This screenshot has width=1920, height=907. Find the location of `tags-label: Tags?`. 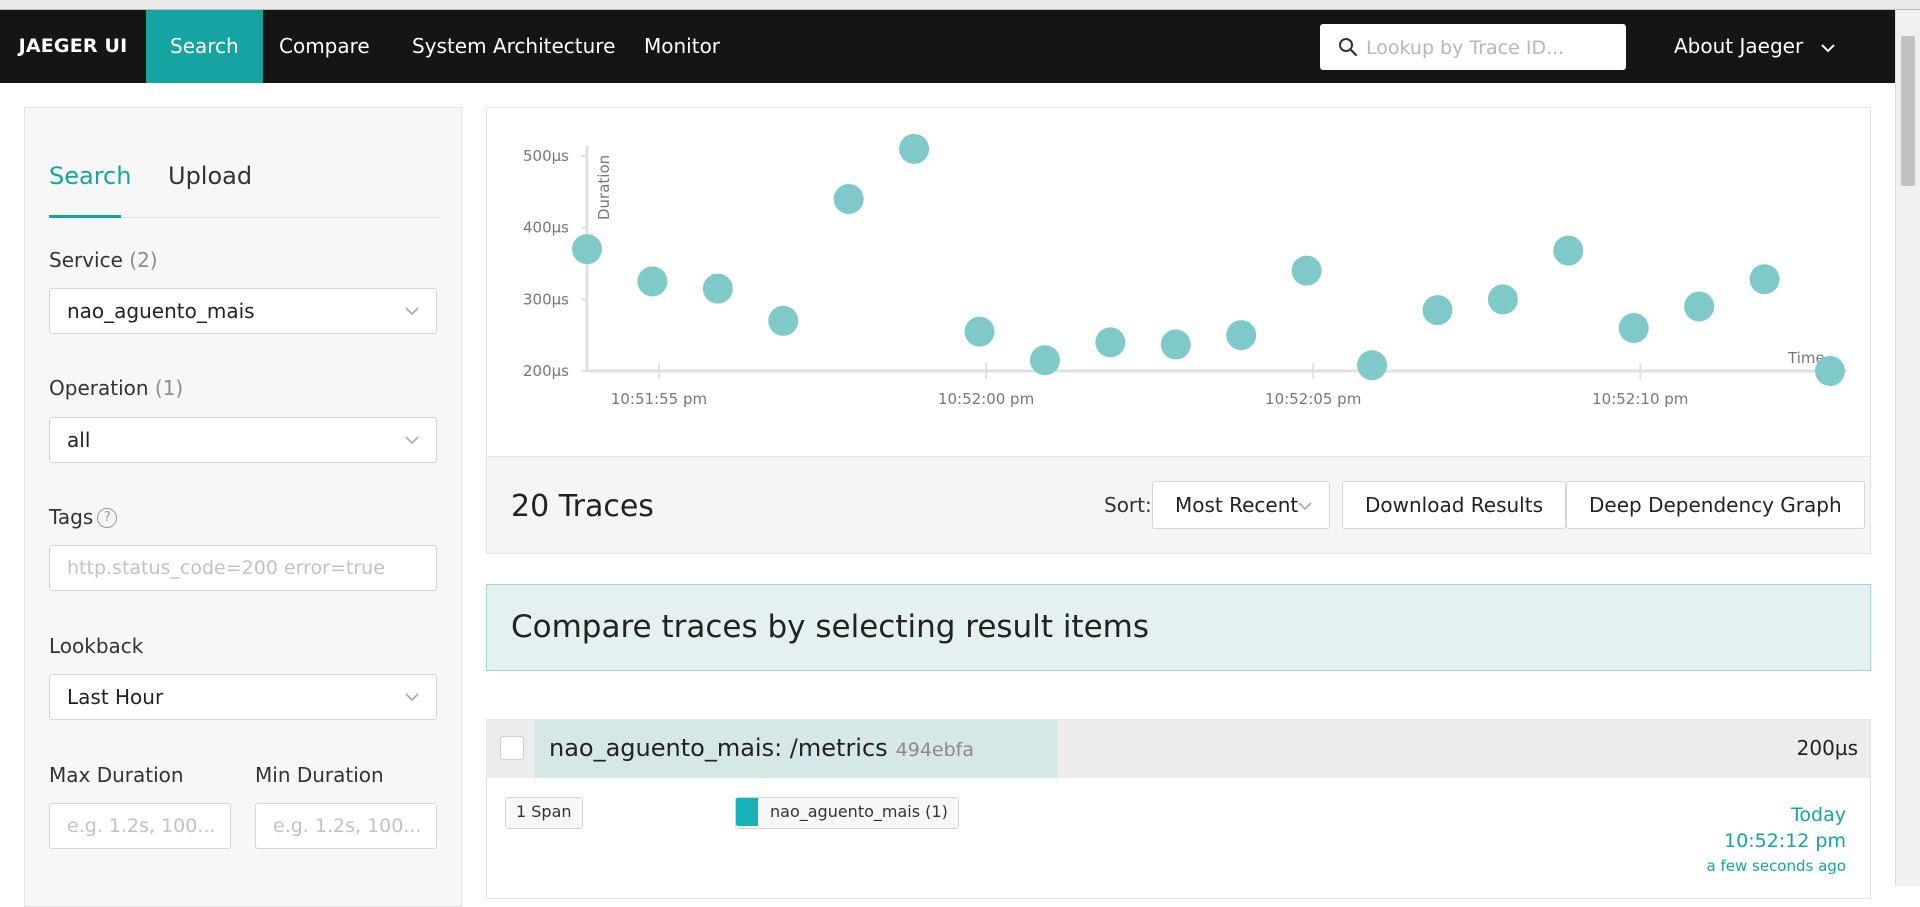

tags-label: Tags? is located at coordinates (83, 517).